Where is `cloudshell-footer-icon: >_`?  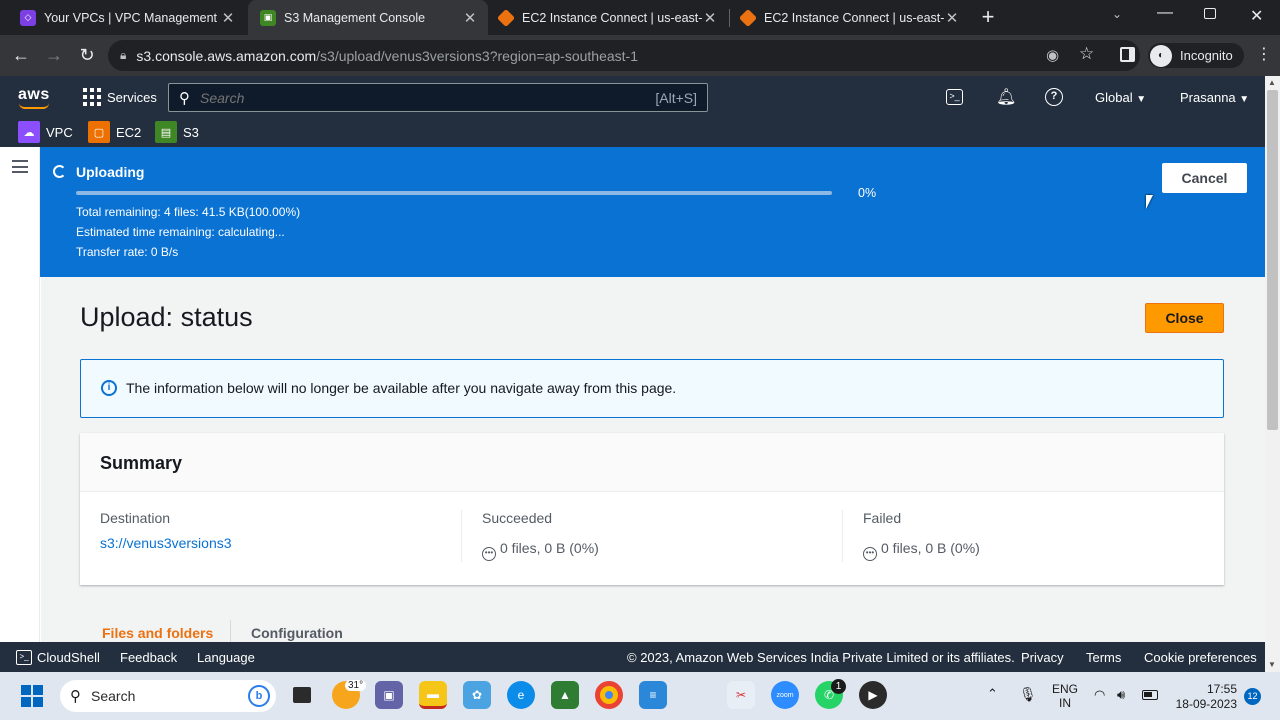 cloudshell-footer-icon: >_ is located at coordinates (24, 657).